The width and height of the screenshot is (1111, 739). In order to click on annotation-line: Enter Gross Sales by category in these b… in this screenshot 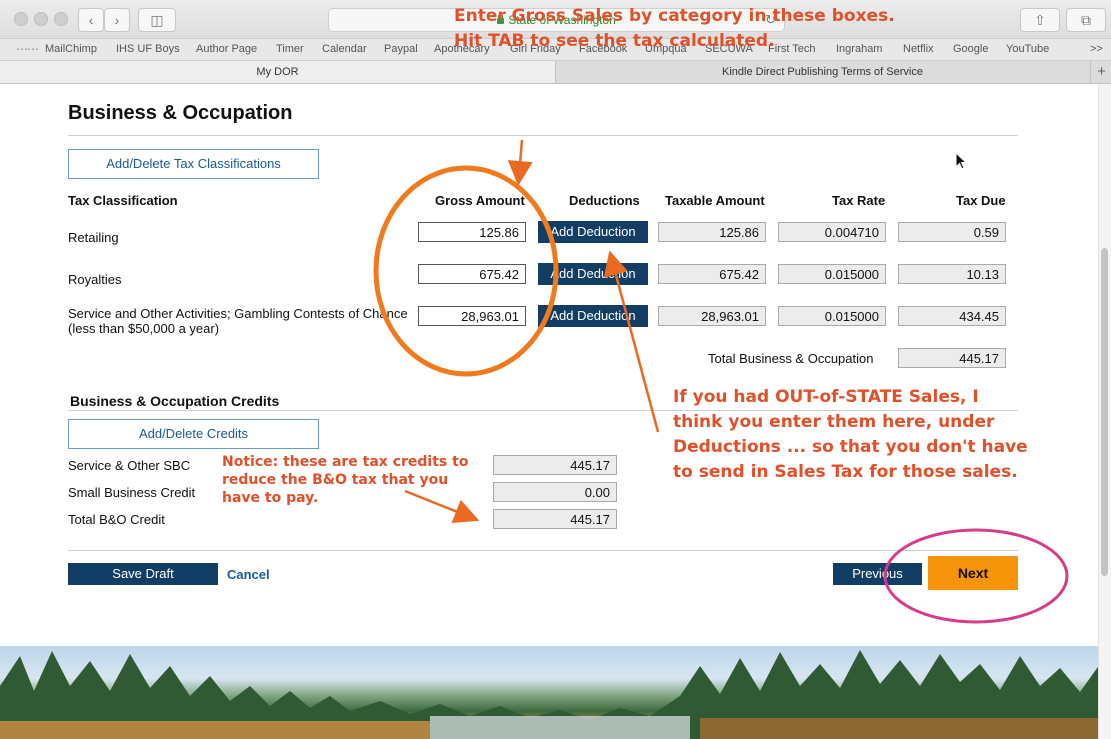, I will do `click(674, 16)`.